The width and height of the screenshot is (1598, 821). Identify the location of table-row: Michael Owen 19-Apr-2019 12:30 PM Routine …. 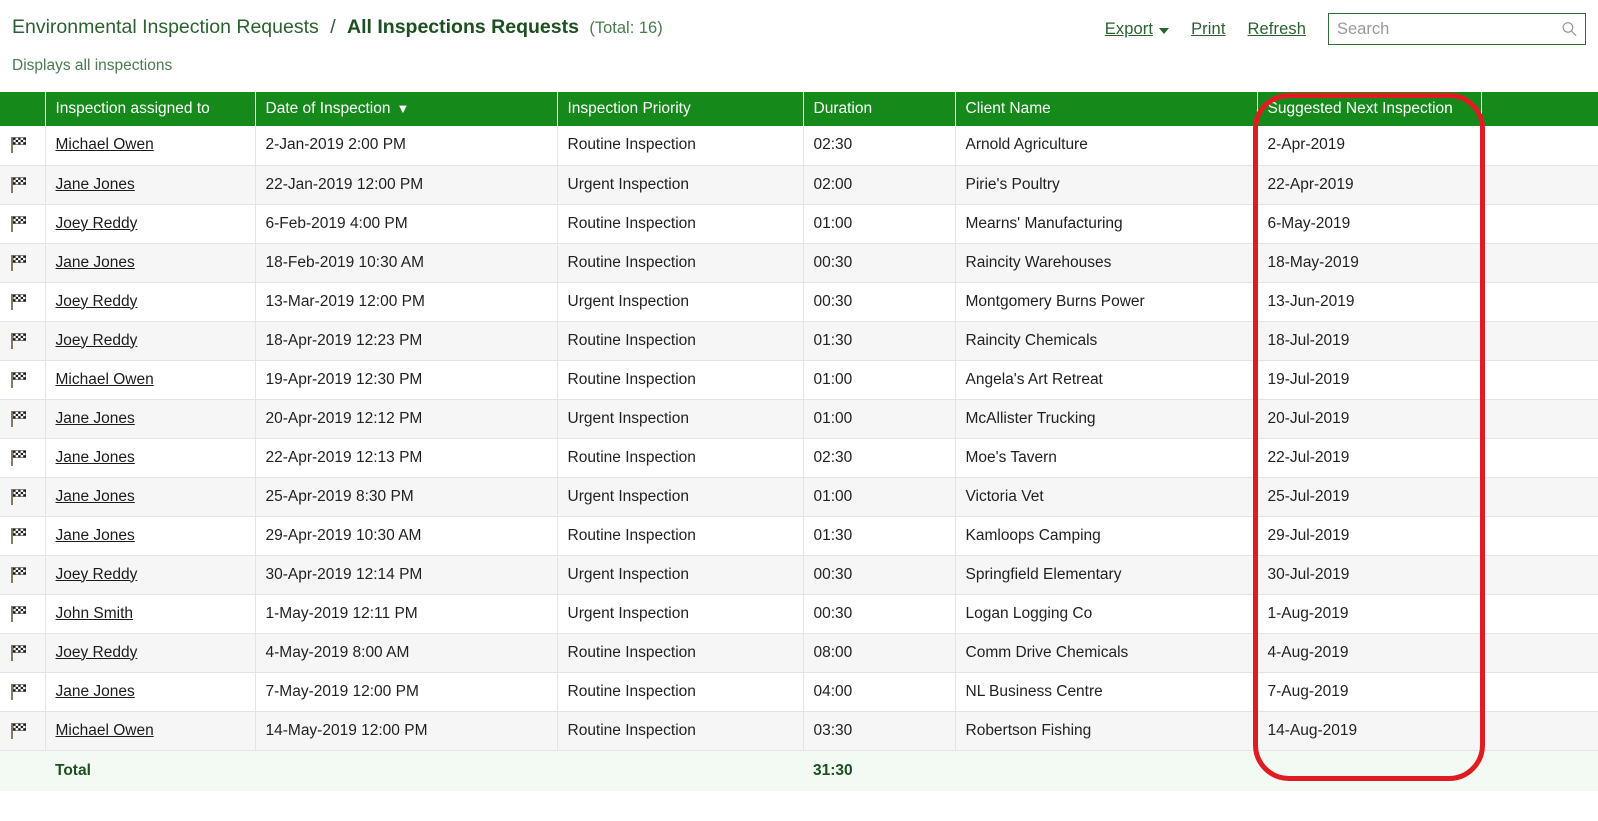
(799, 380).